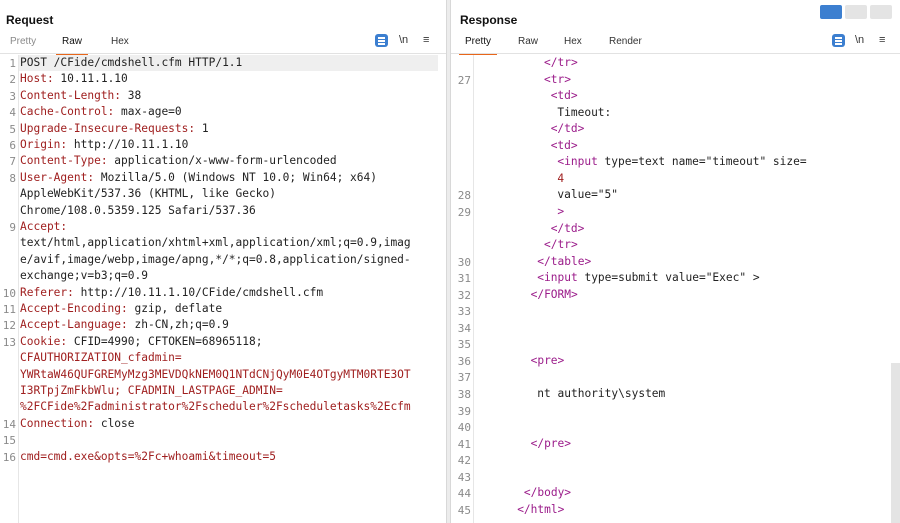 The height and width of the screenshot is (523, 900). Describe the element at coordinates (12, 227) in the screenshot. I see `line-number: 9` at that location.